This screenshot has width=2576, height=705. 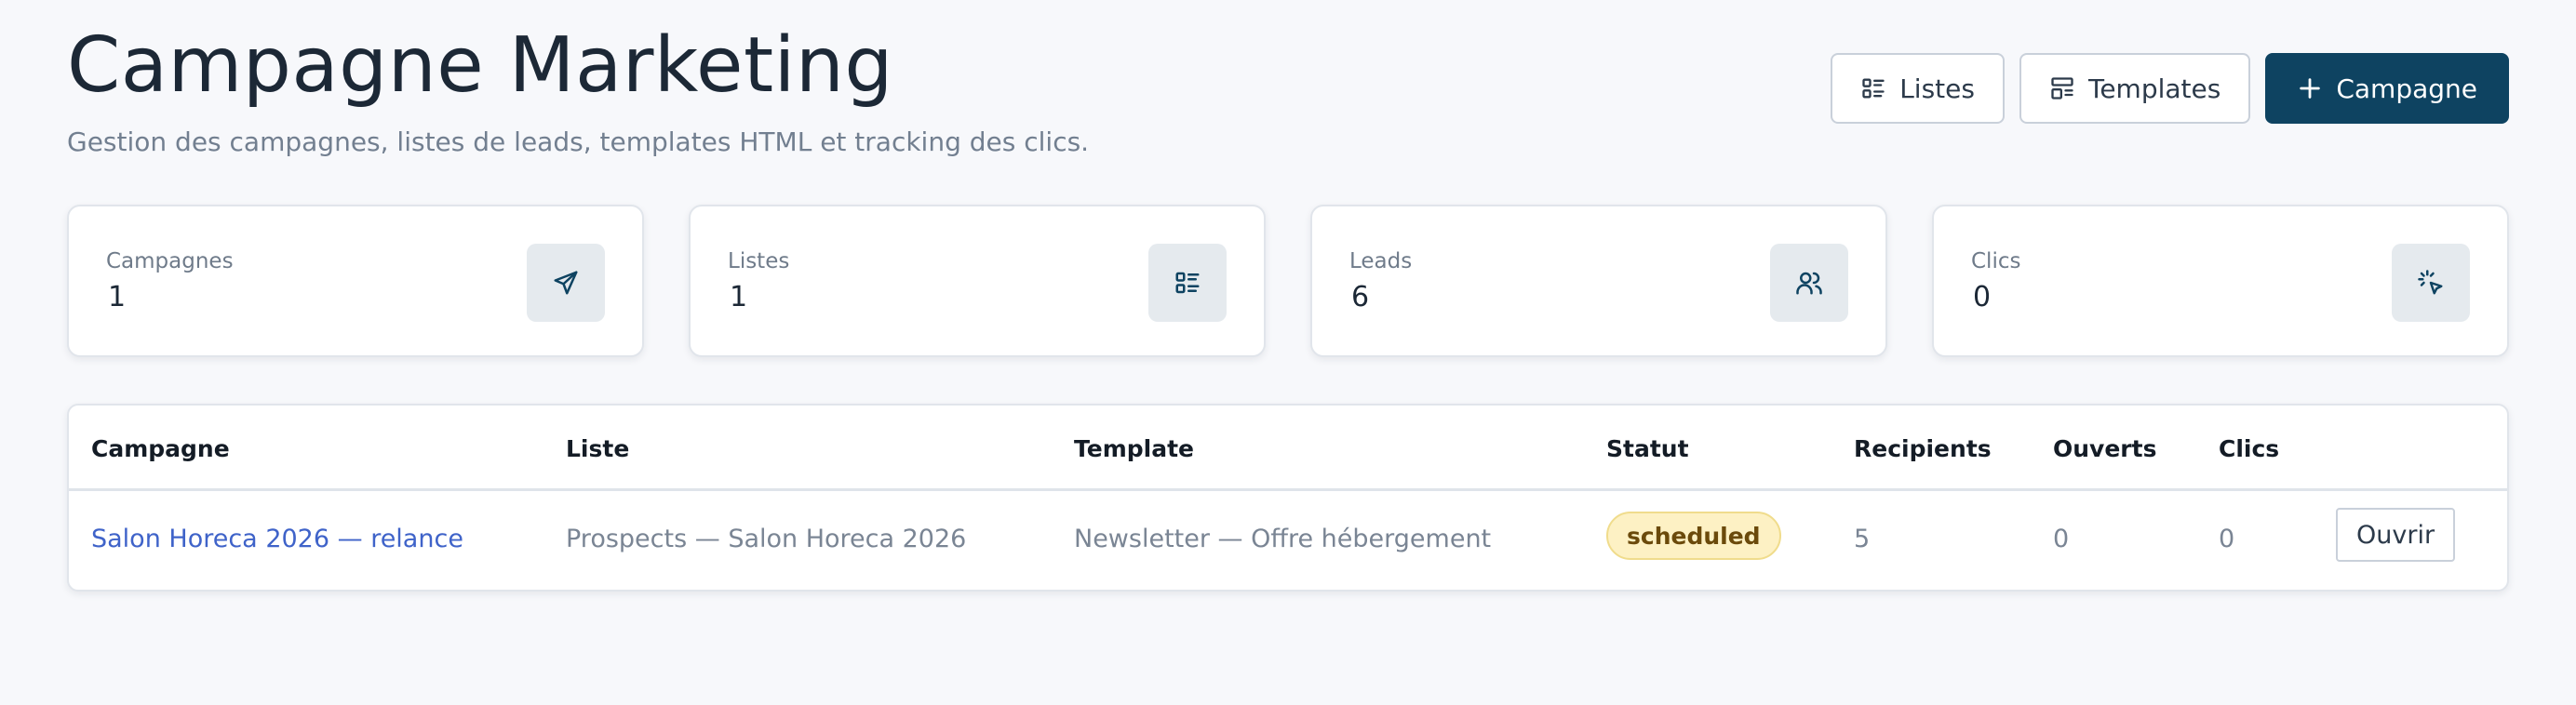 I want to click on status-badge: scheduled, so click(x=1693, y=536).